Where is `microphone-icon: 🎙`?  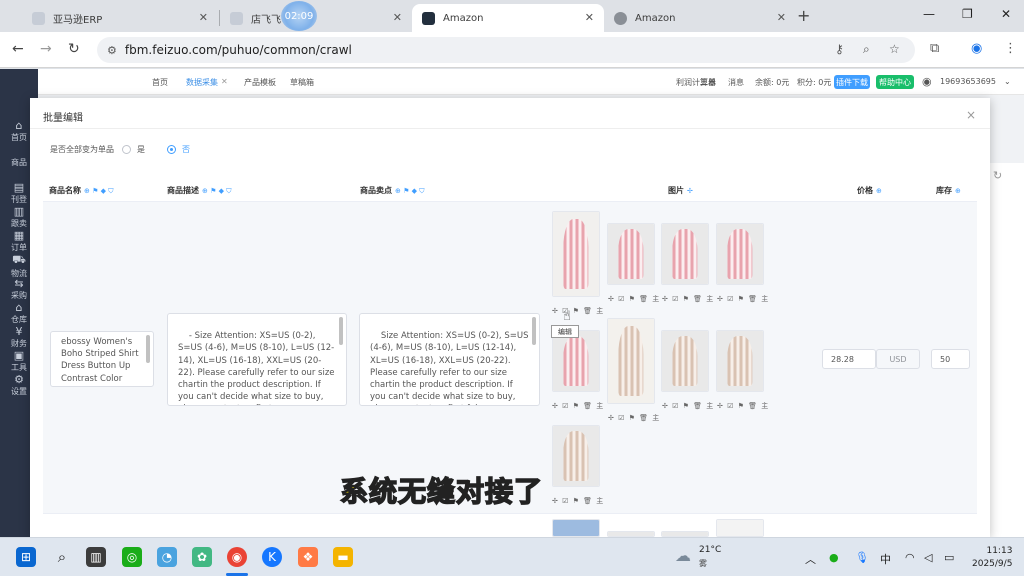
microphone-icon: 🎙 is located at coordinates (862, 557).